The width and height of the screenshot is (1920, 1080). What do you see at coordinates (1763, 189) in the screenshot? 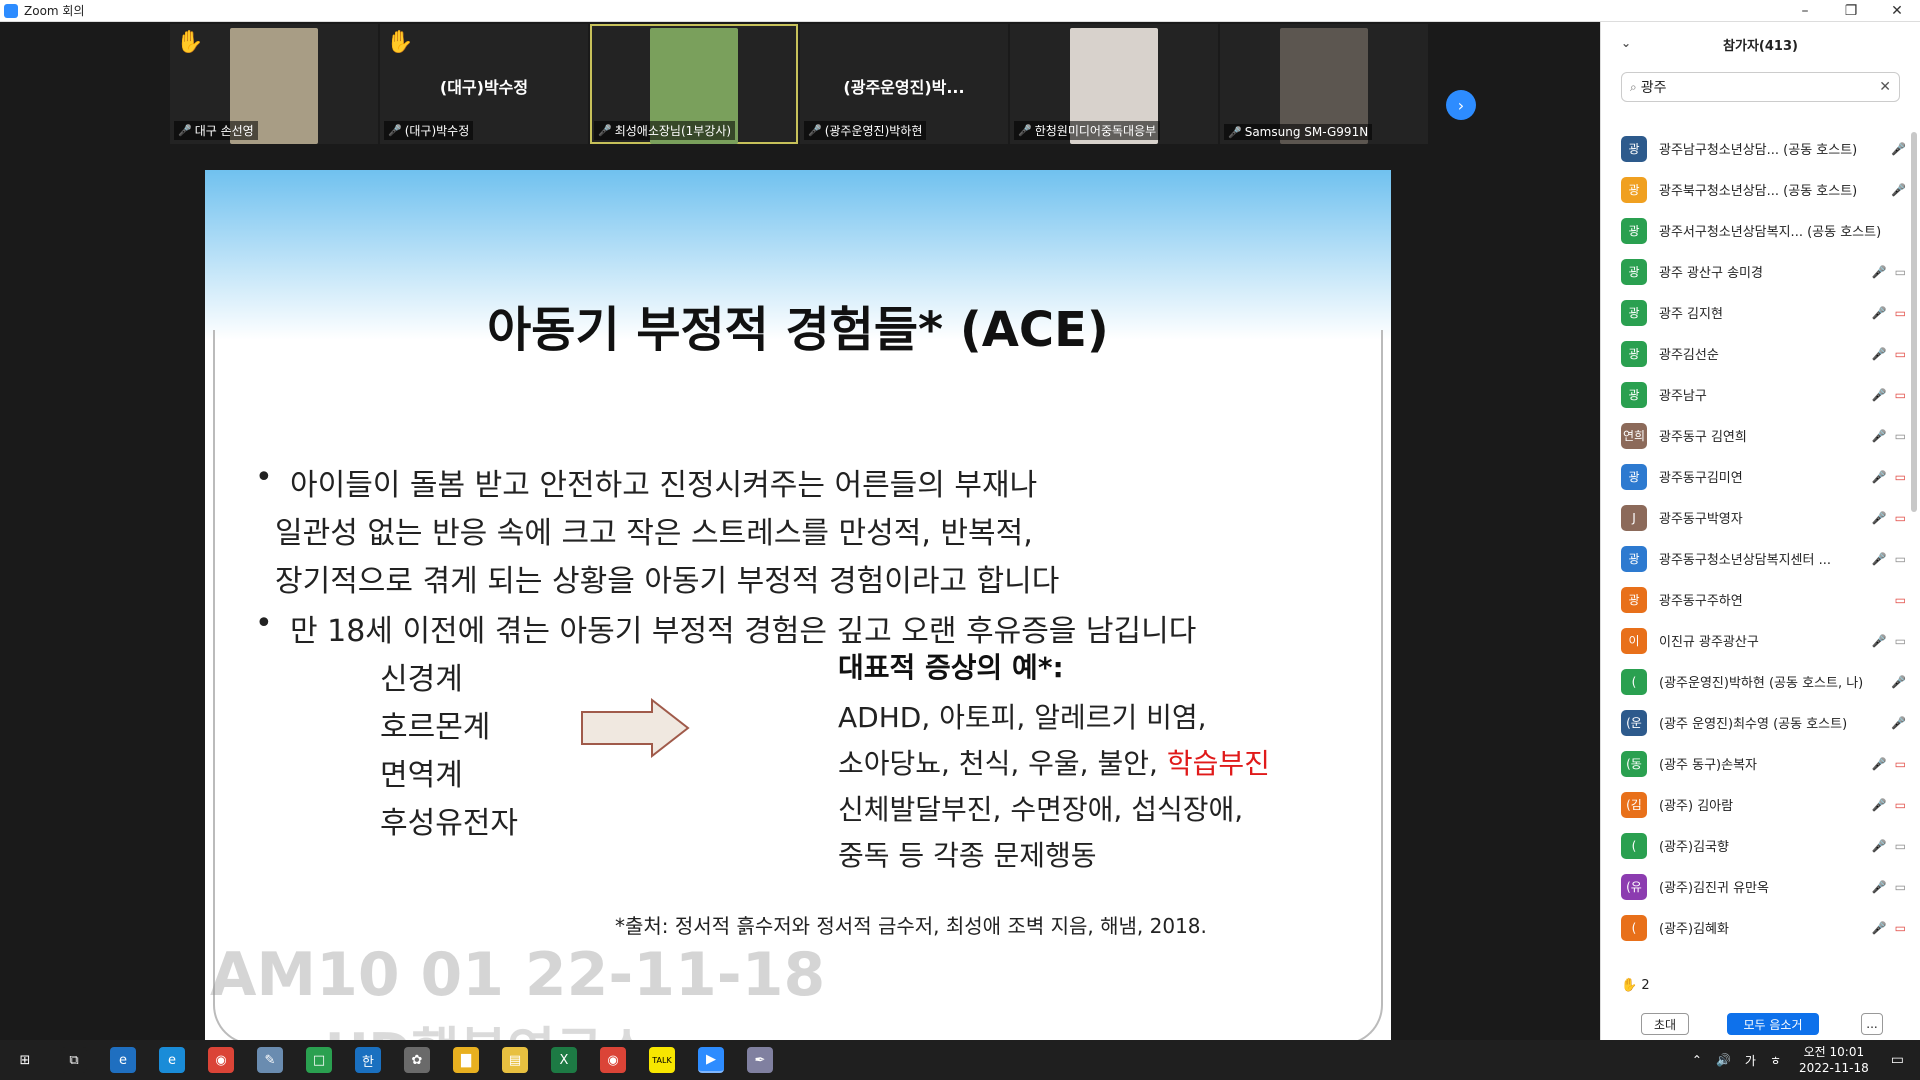
I see `participant-row: 광 광주북구청소년상담... (공동 호스트) 🎤` at bounding box center [1763, 189].